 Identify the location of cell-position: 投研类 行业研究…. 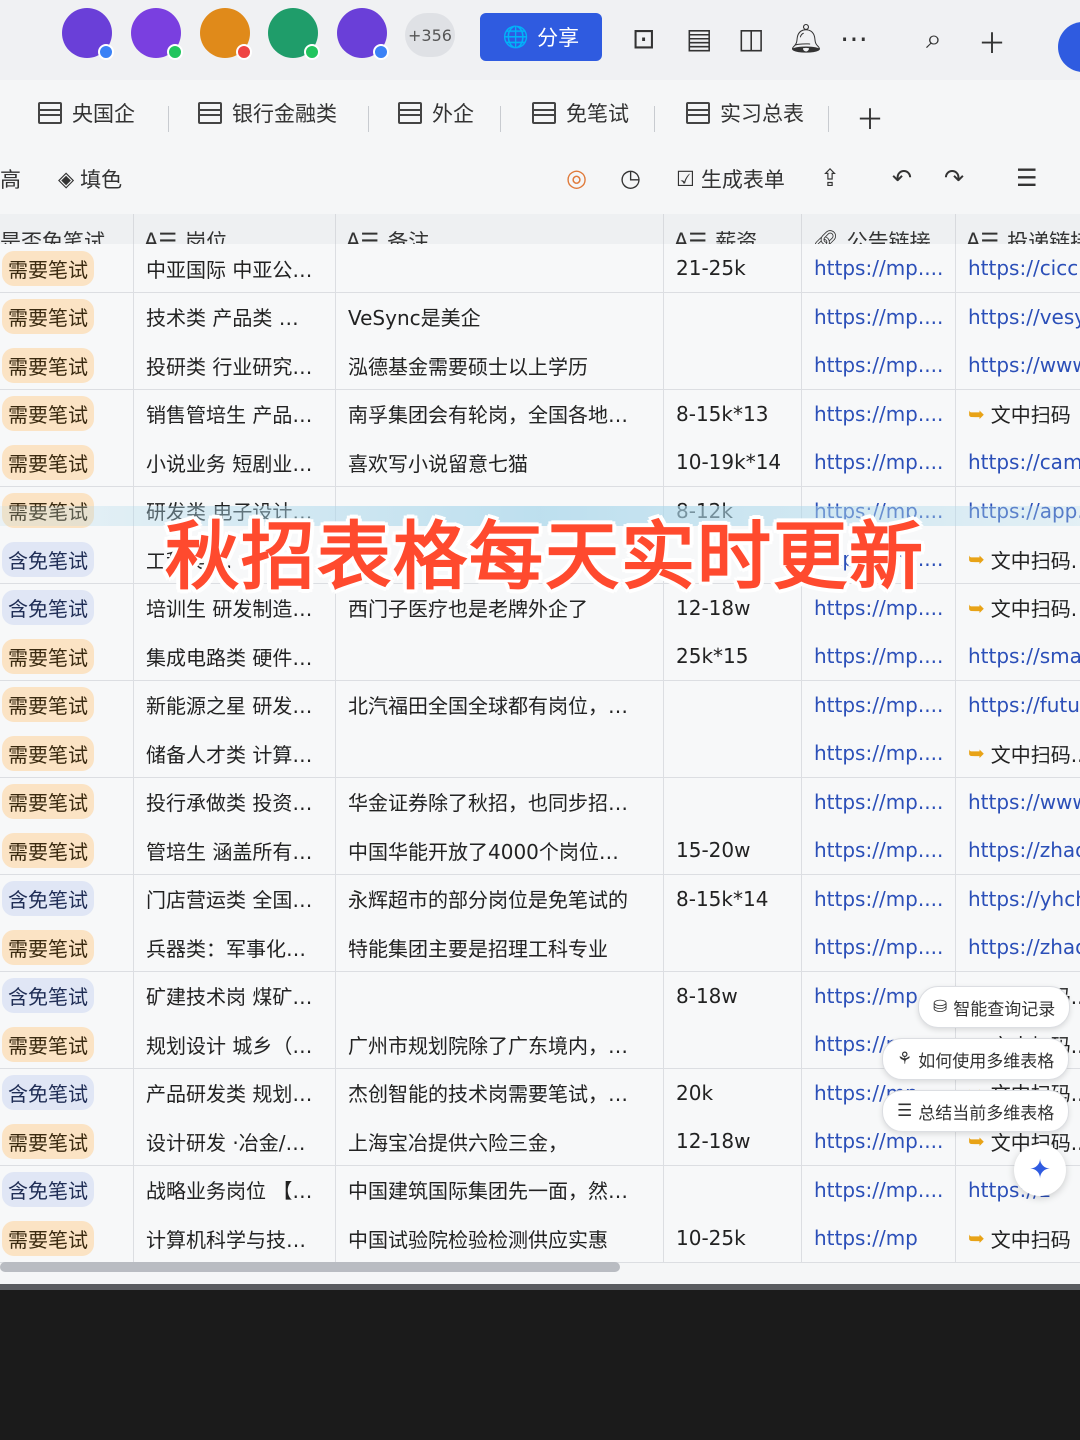
(235, 365).